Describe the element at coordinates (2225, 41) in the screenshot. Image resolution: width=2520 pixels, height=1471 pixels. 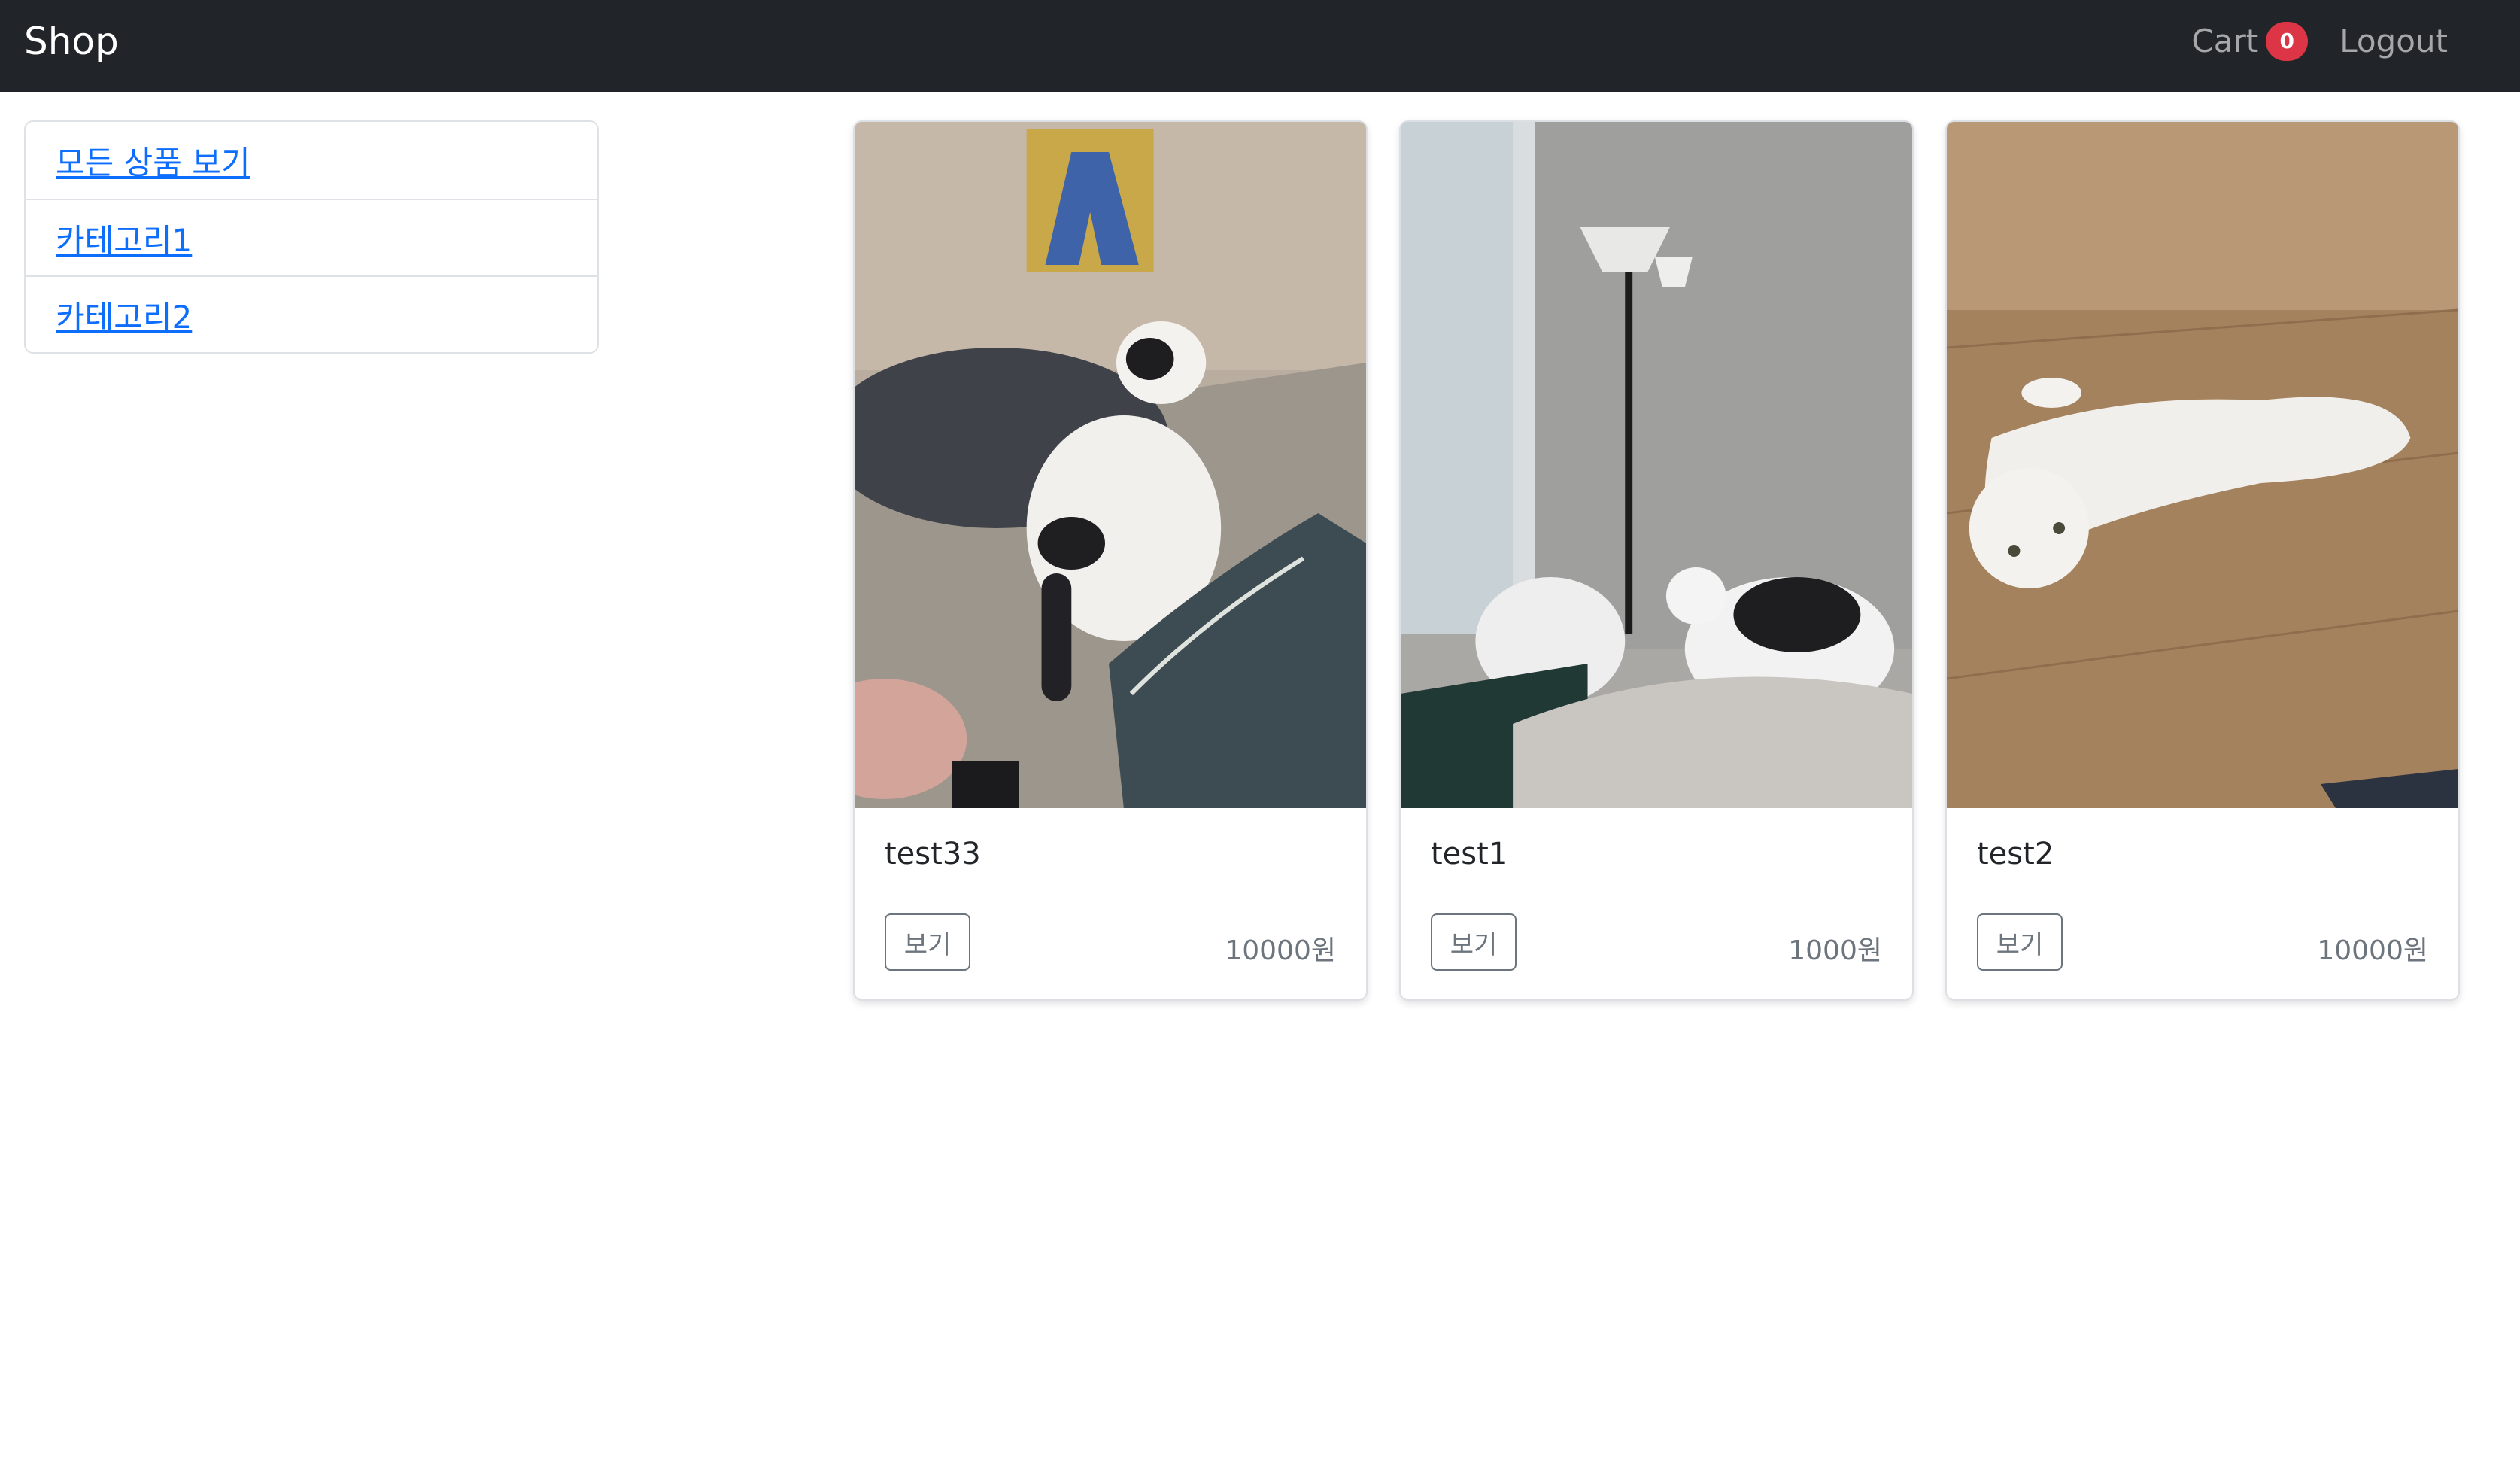
I see `cart-label: Cart` at that location.